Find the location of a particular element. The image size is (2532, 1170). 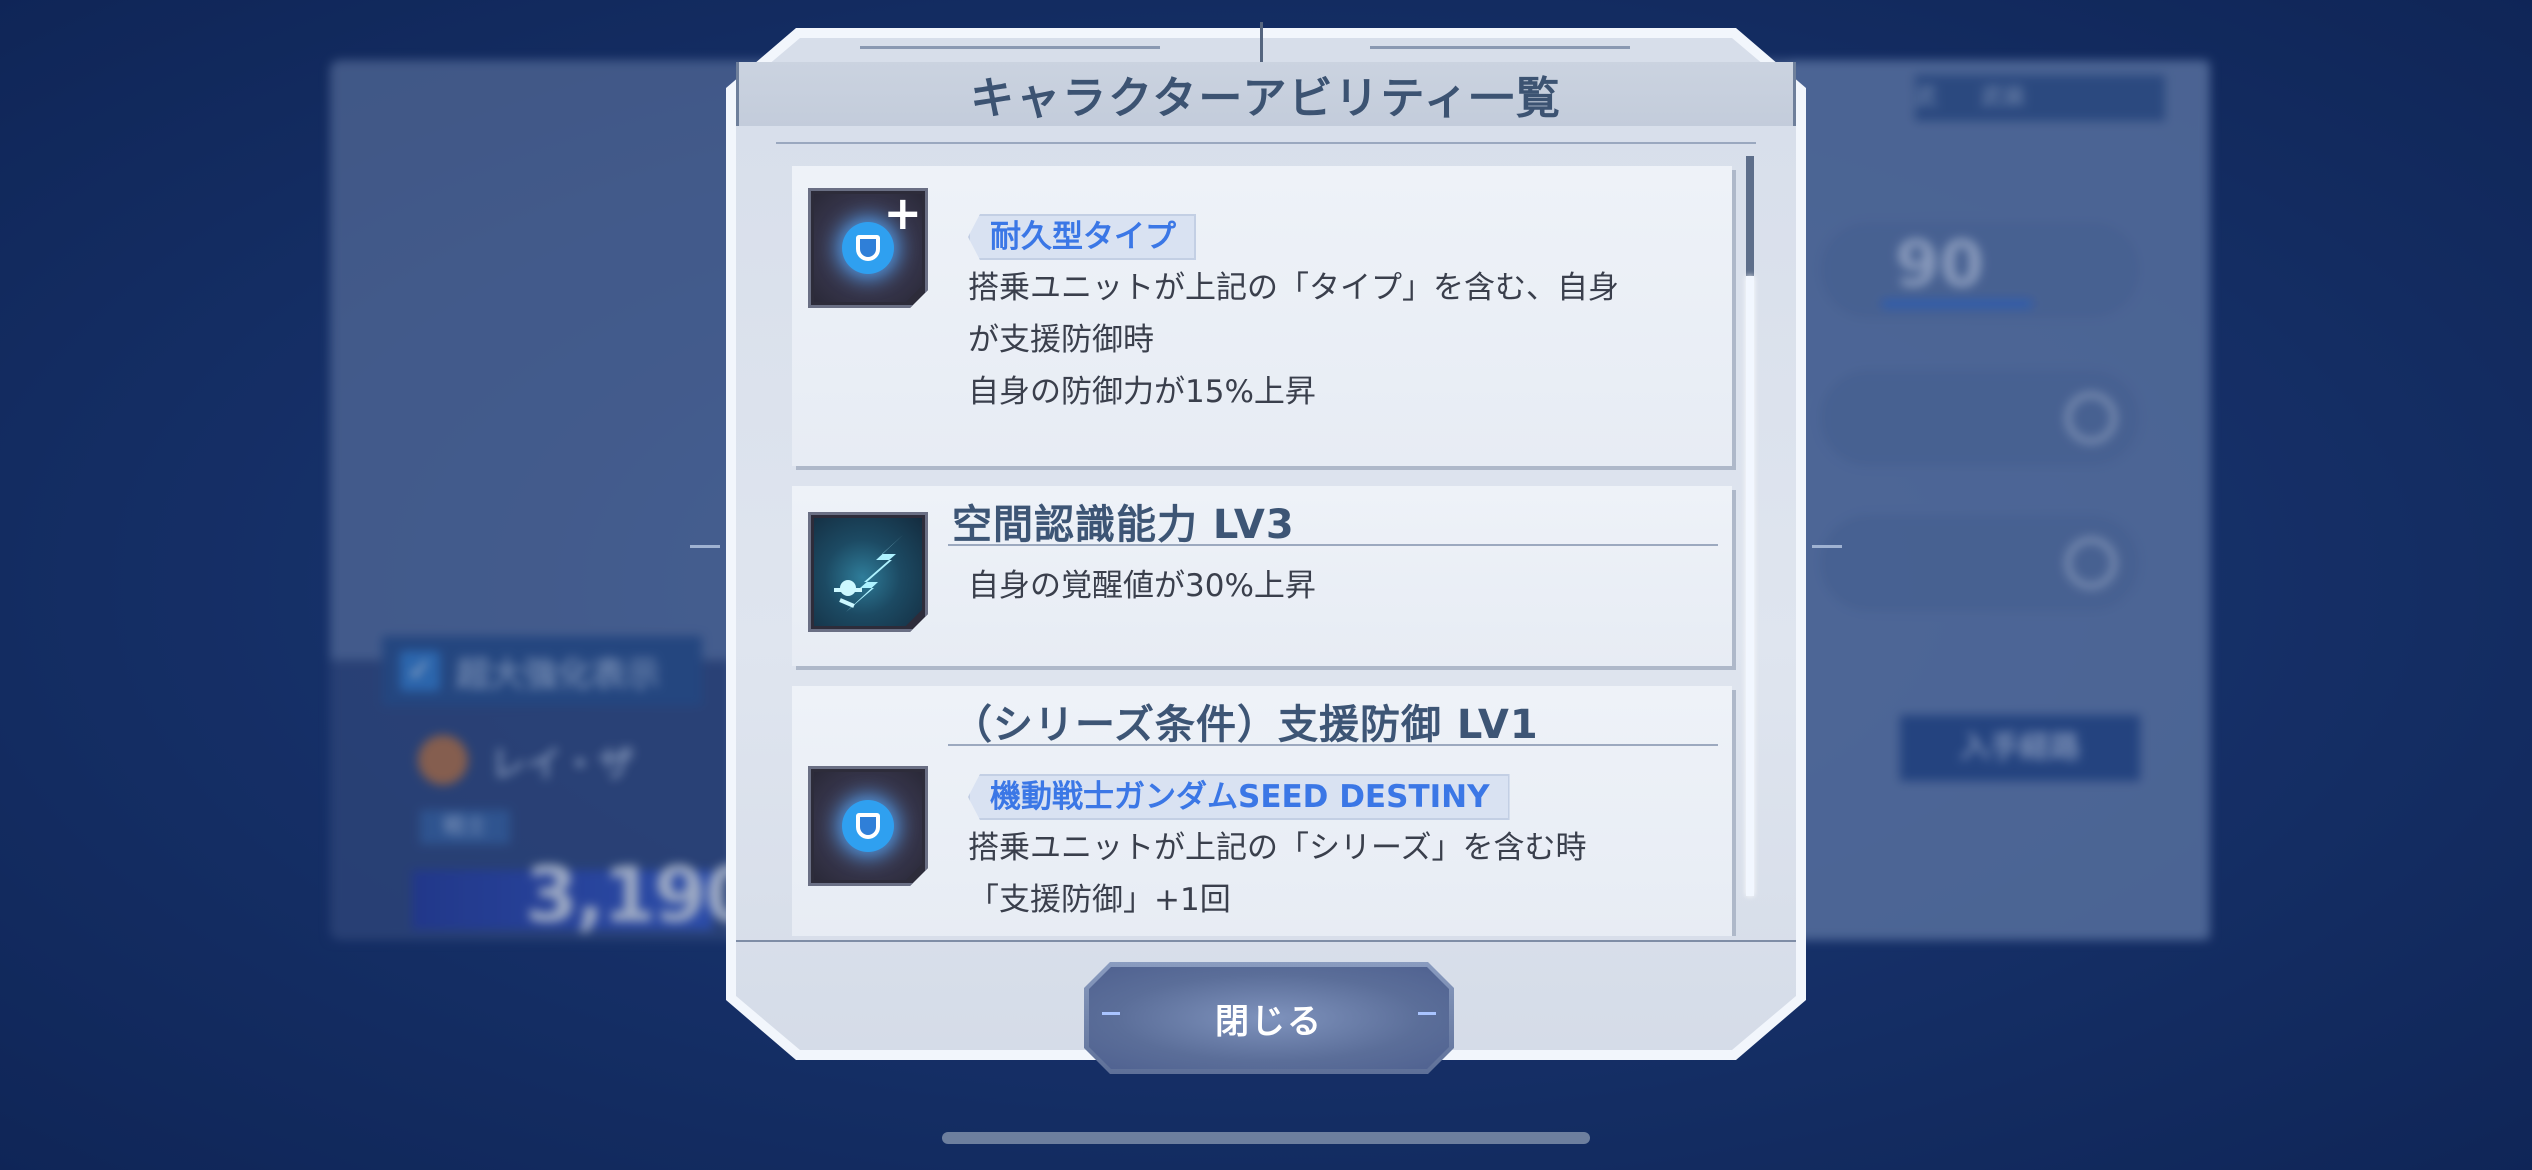

ability-description-line: 搭乗ユニットが上記の「シリーズ」を含む時 is located at coordinates (1277, 848).